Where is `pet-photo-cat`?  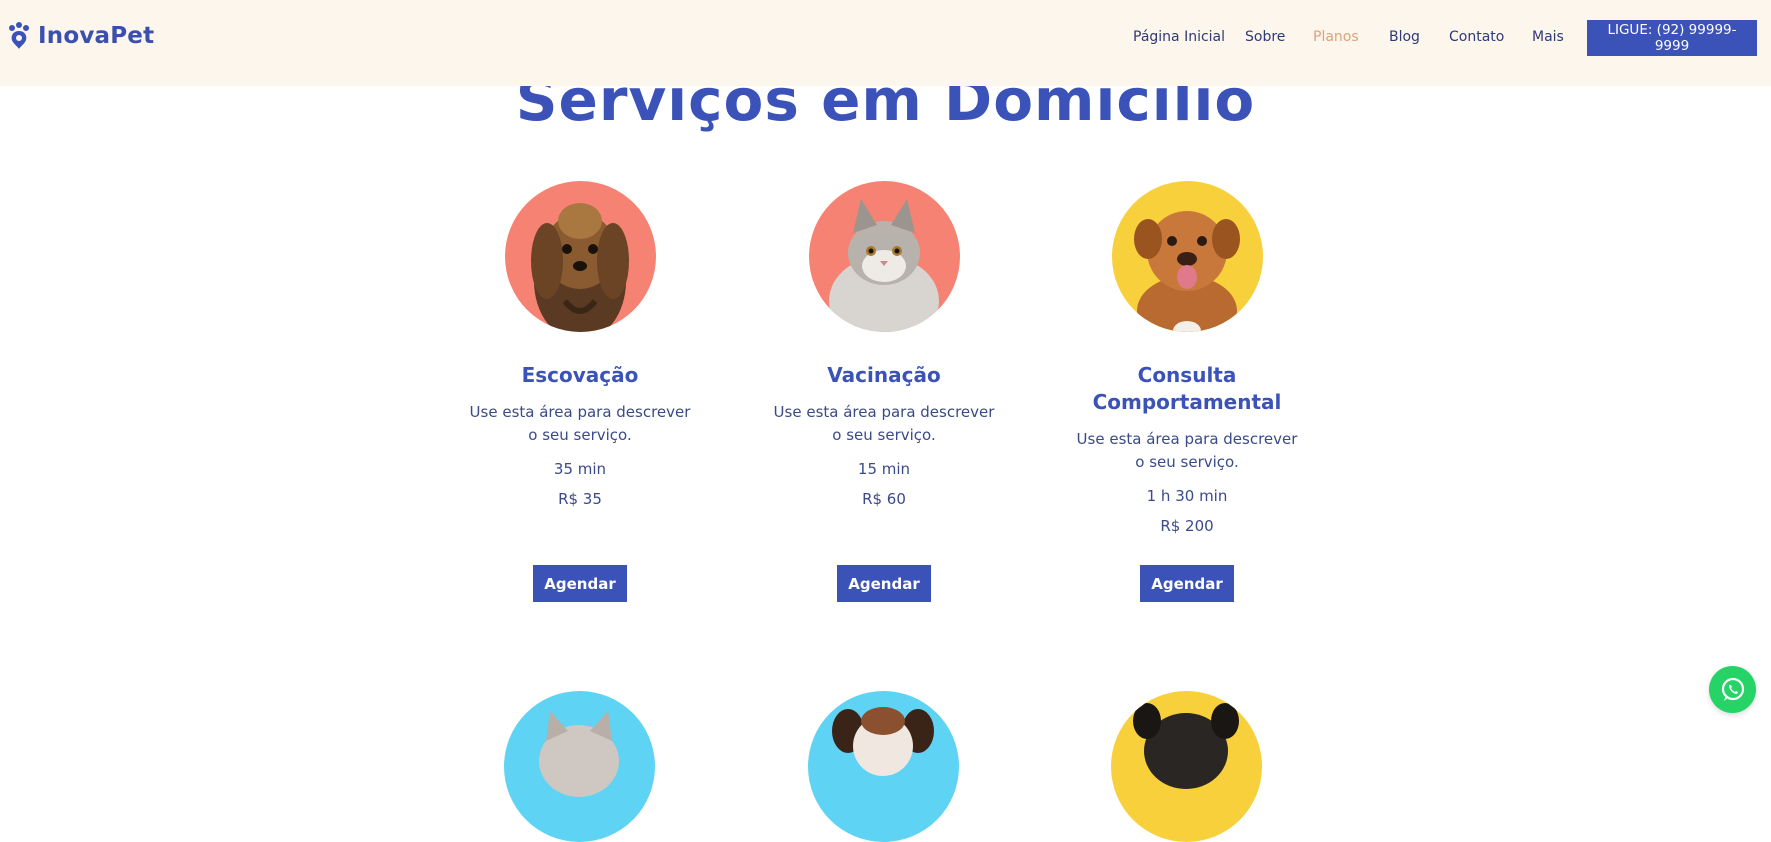 pet-photo-cat is located at coordinates (884, 256).